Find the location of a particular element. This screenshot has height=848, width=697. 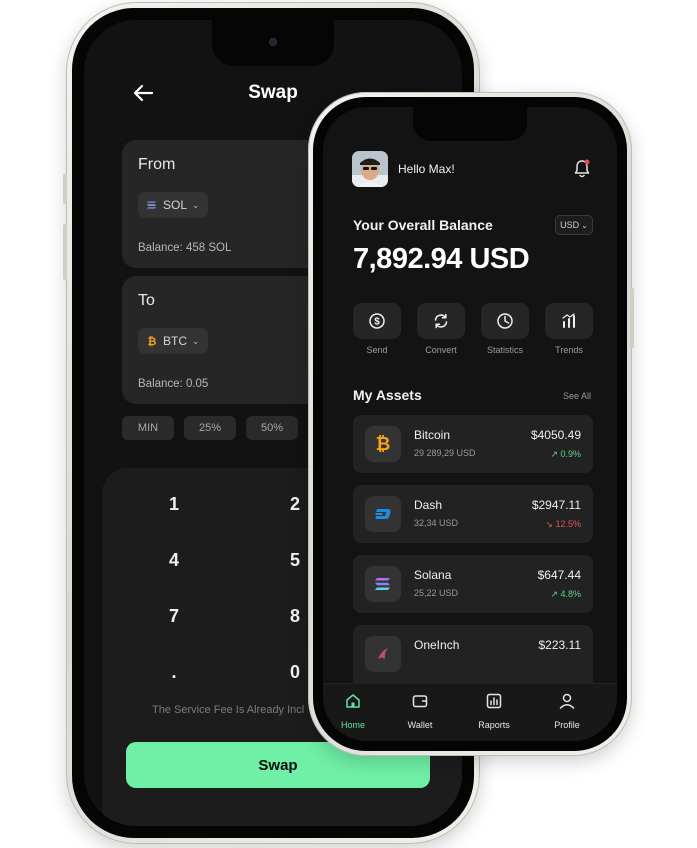

trends-label: Trends is located at coordinates (569, 350).